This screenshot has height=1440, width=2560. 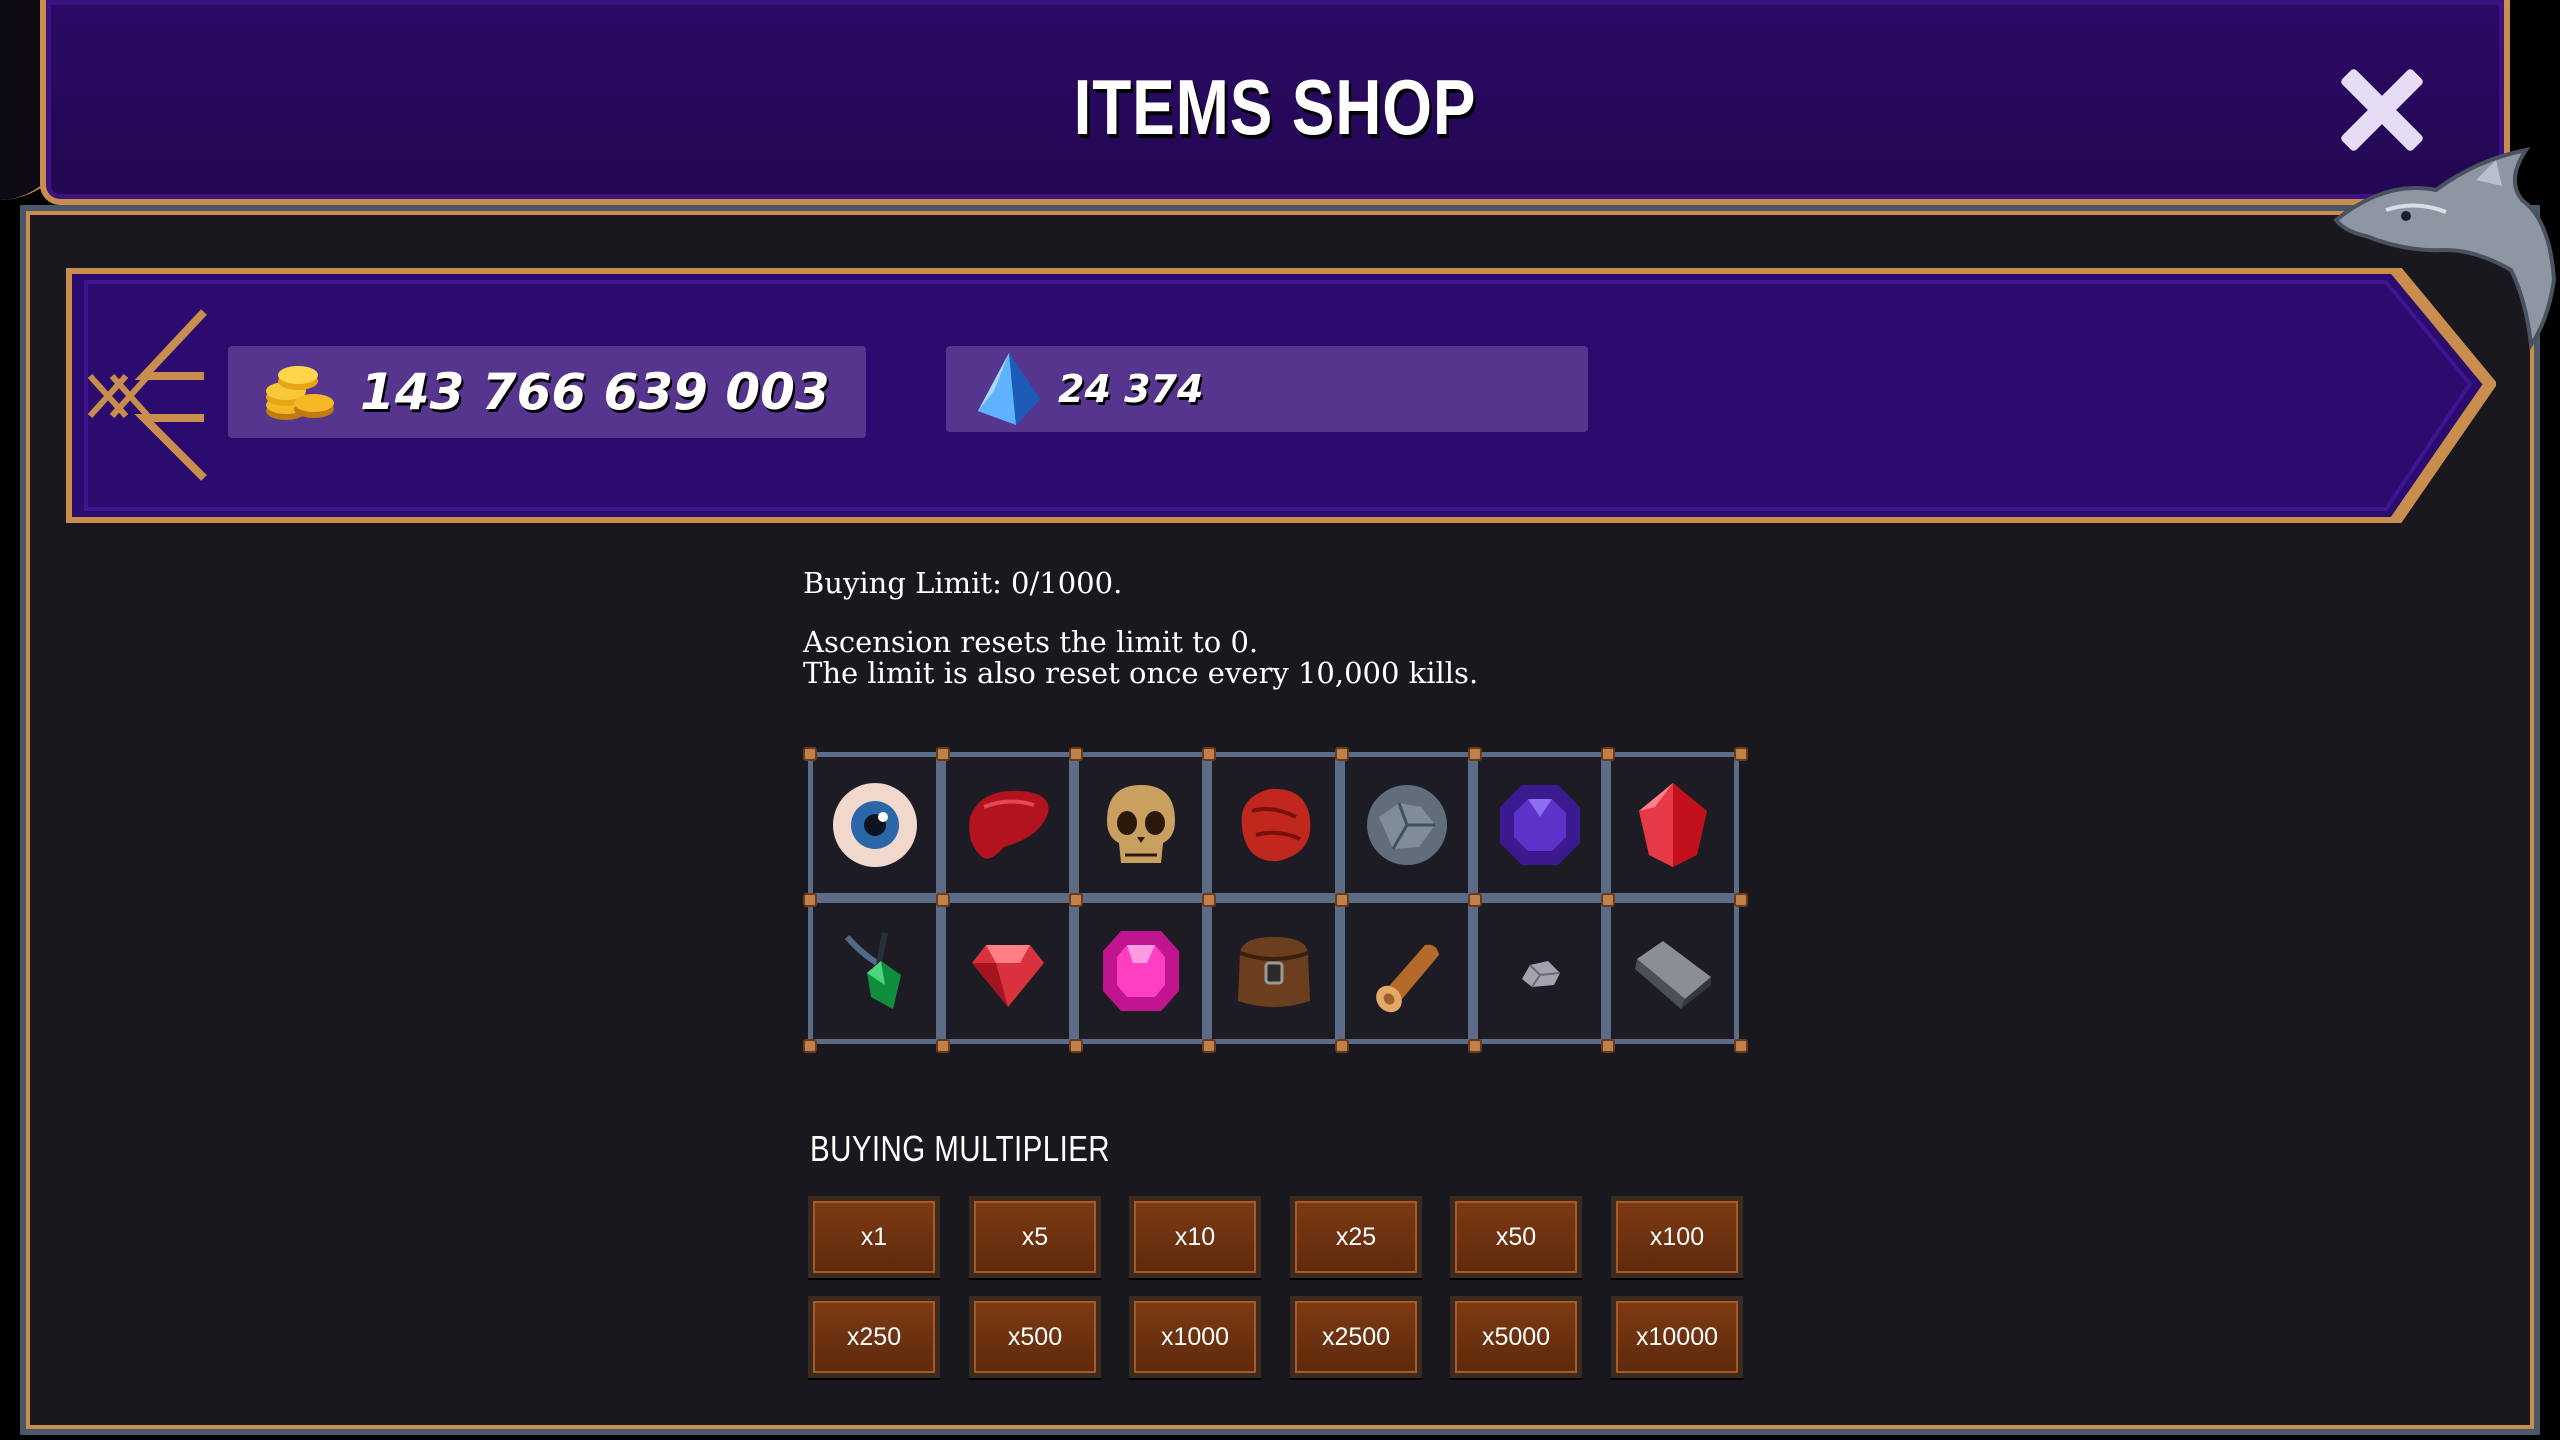 What do you see at coordinates (1031, 642) in the screenshot?
I see `limit-reset-text-1: Ascension resets the limit to 0.` at bounding box center [1031, 642].